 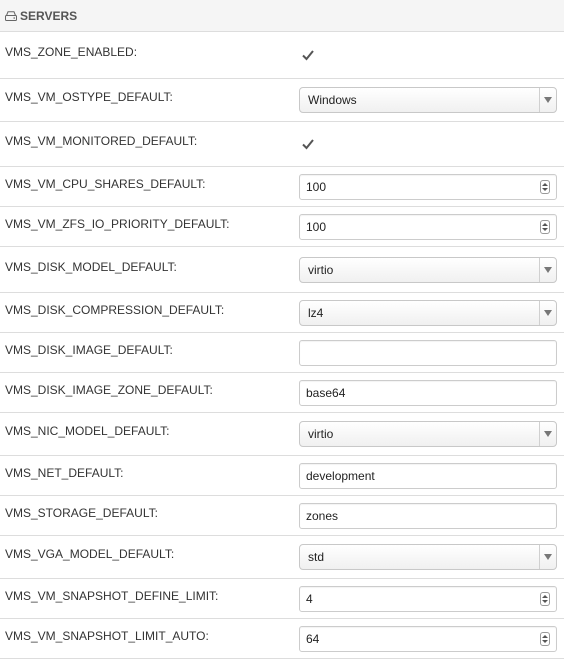 I want to click on setting-row-vms-disk-model-default: VMS_DISK_MODEL_DEFAULT: virtio, so click(x=282, y=270).